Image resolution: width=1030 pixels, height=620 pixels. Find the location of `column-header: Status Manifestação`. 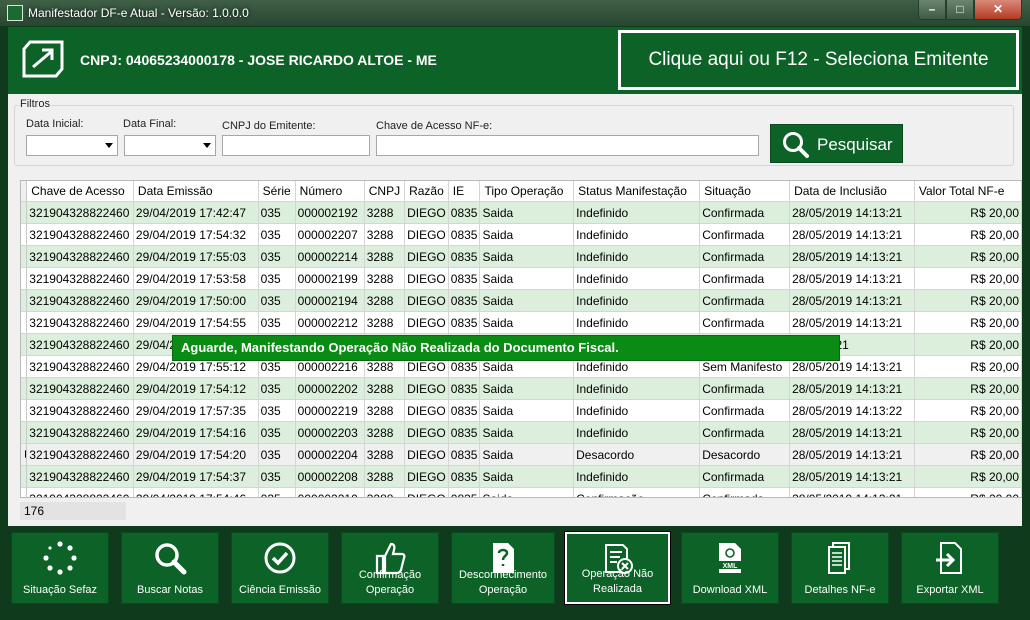

column-header: Status Manifestação is located at coordinates (637, 191).